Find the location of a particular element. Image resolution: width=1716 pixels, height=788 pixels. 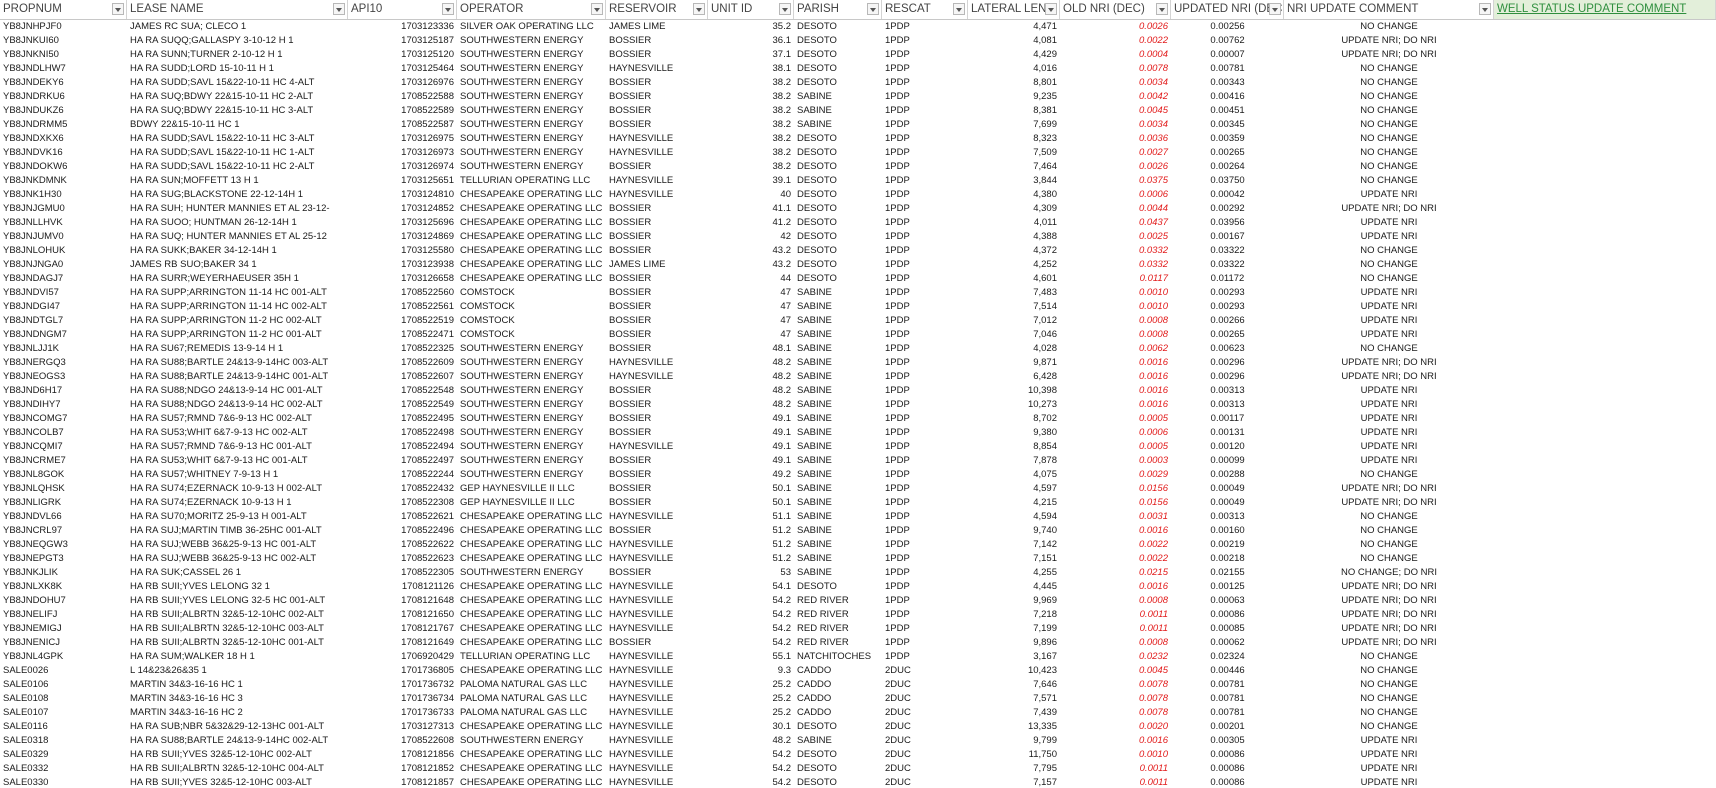

cell-new_nri: 0.02324 is located at coordinates (1227, 657).